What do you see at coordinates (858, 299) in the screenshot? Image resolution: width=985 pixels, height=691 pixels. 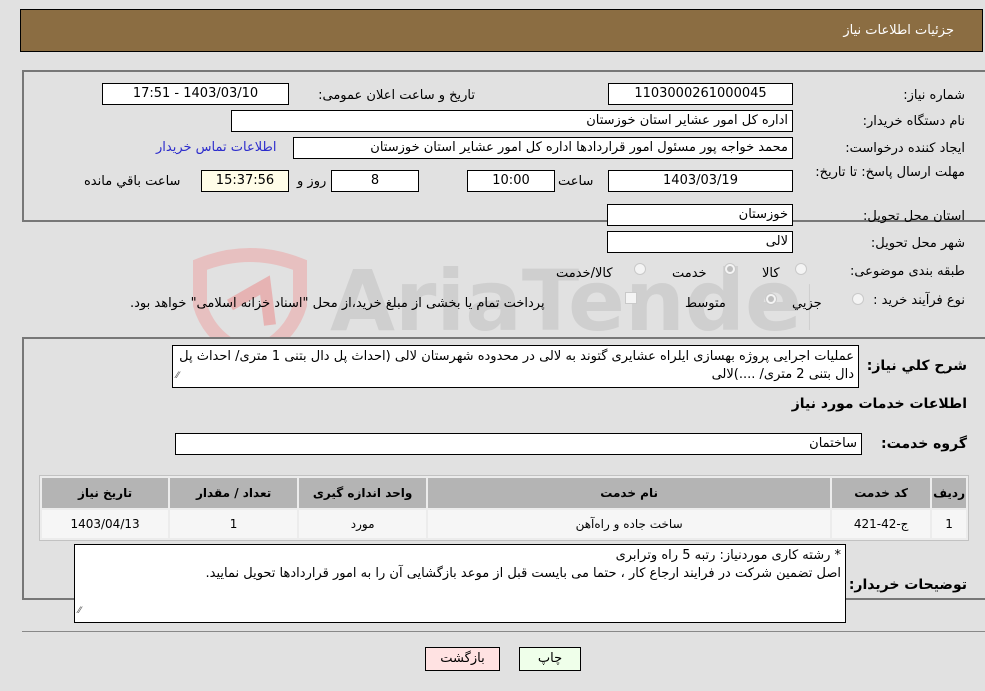 I see `purchase-radio-minor` at bounding box center [858, 299].